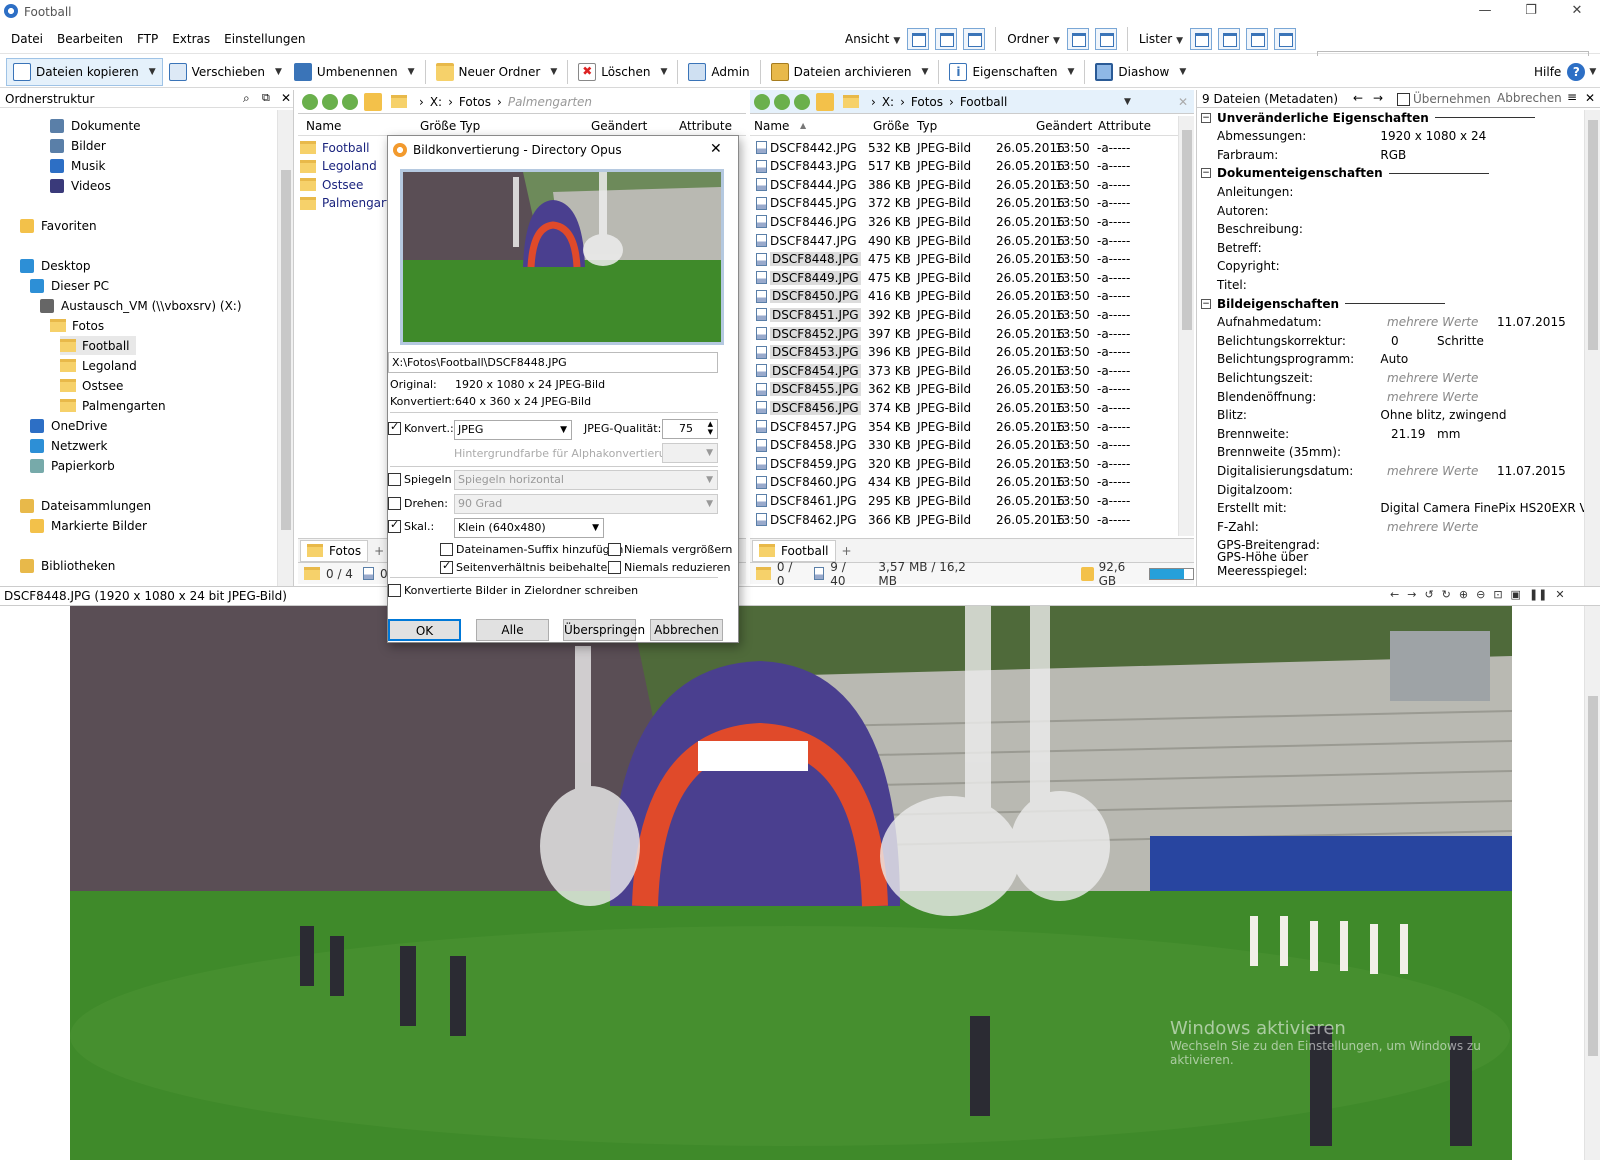  Describe the element at coordinates (72, 465) in the screenshot. I see `tree-item: Papierkorb` at that location.